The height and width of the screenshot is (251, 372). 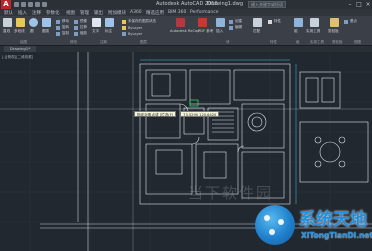 What do you see at coordinates (103, 42) in the screenshot?
I see `panel-annotation: 注释` at bounding box center [103, 42].